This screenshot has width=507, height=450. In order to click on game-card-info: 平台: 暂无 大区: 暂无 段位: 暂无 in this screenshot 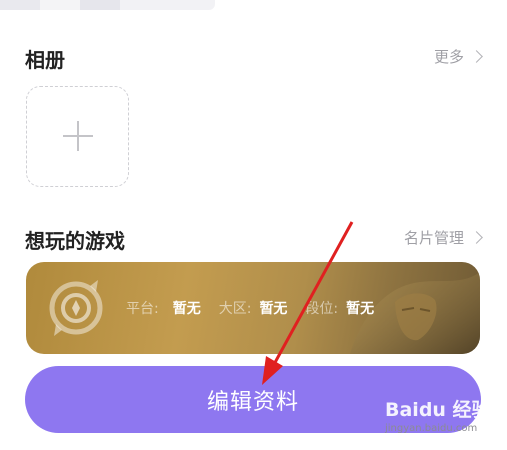, I will do `click(259, 308)`.